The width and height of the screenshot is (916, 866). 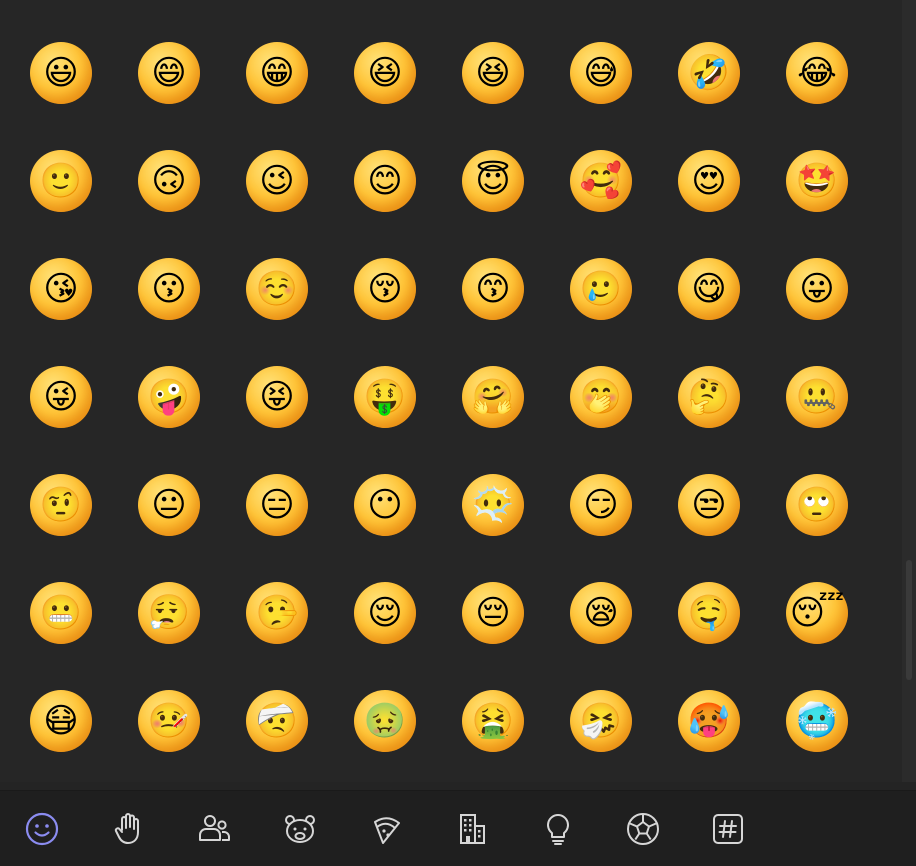 What do you see at coordinates (493, 181) in the screenshot?
I see `emoji-button: 😇` at bounding box center [493, 181].